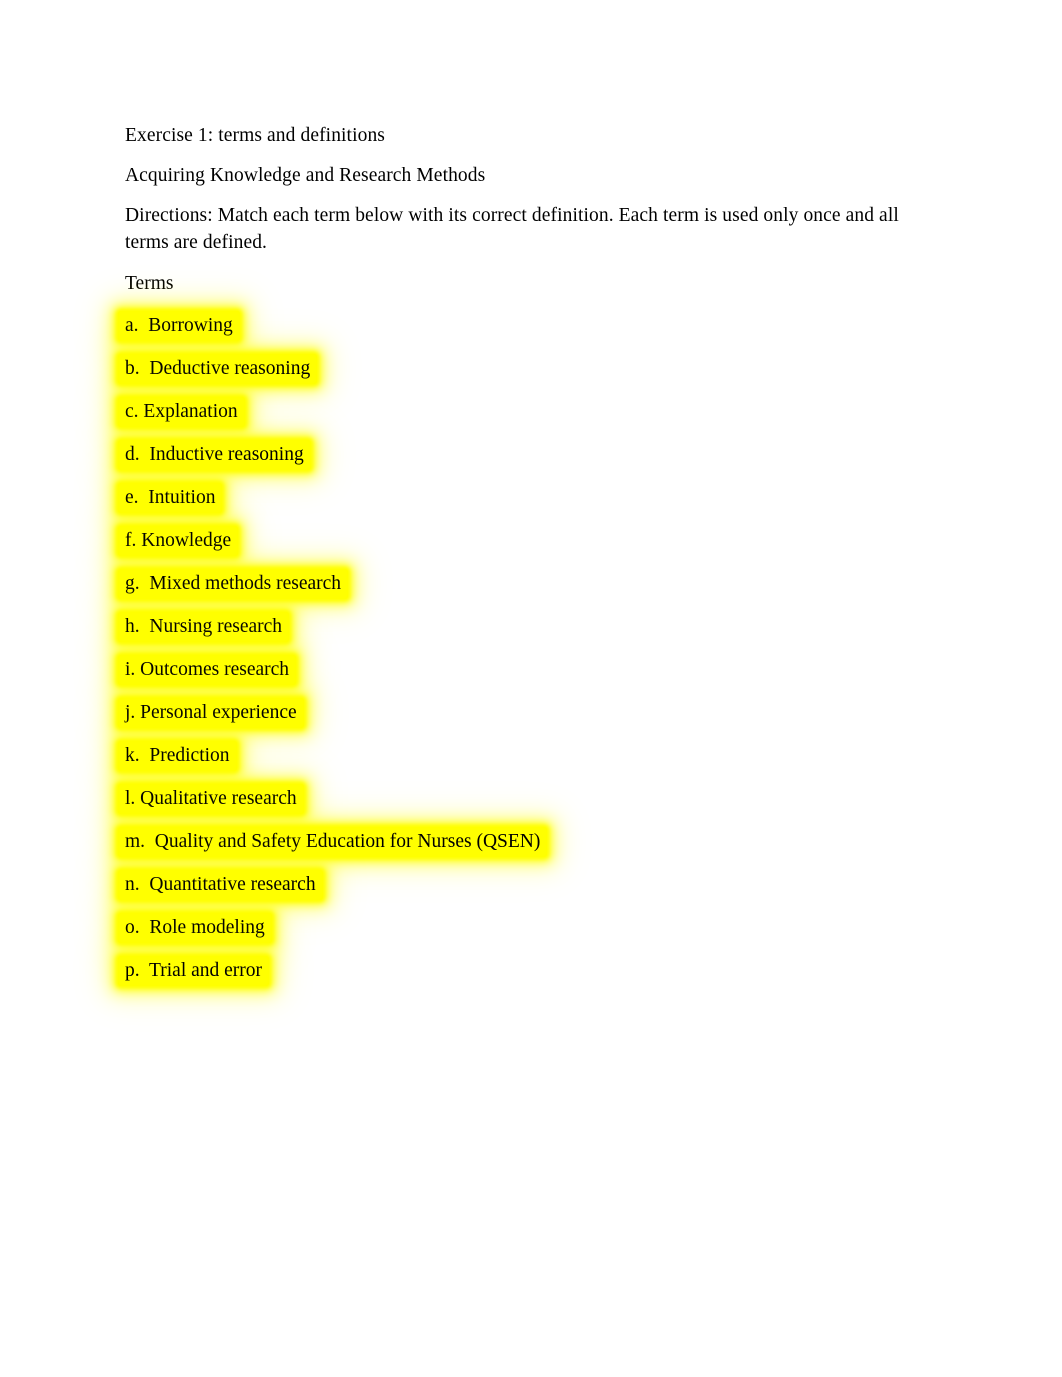 The image size is (1062, 1377). I want to click on term-list-item: i. Outcomes research, so click(521, 670).